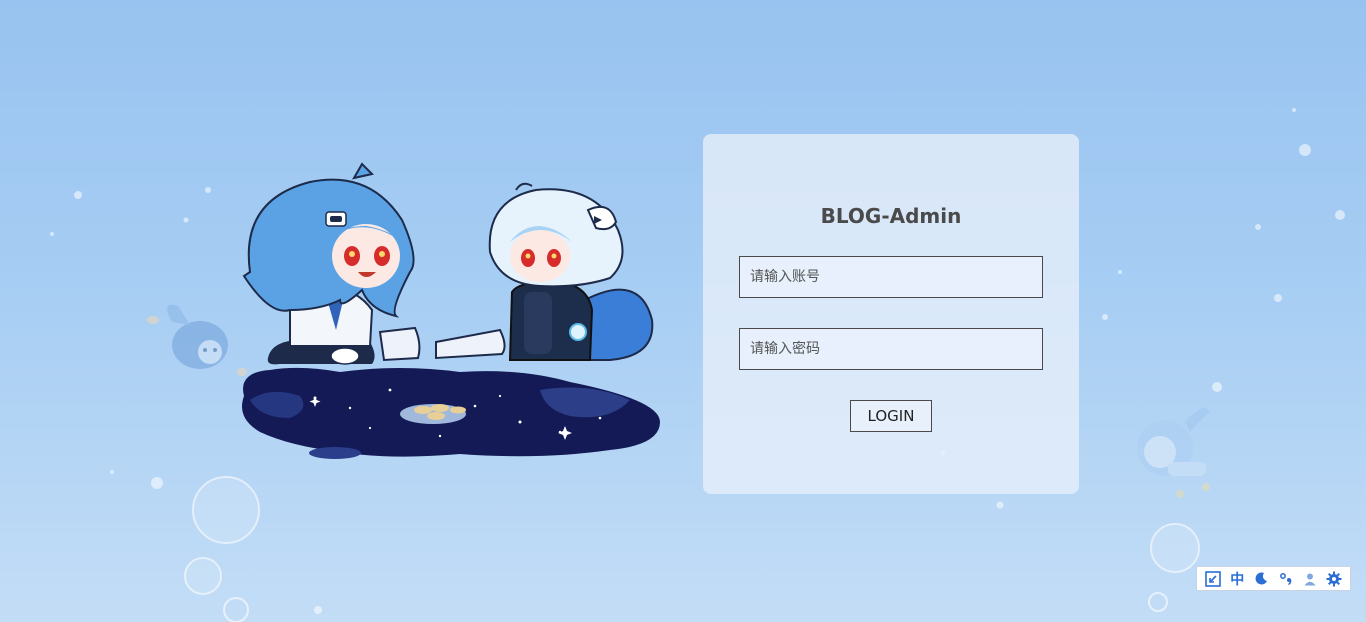  Describe the element at coordinates (1261, 579) in the screenshot. I see `half-width-moon-icon` at that location.